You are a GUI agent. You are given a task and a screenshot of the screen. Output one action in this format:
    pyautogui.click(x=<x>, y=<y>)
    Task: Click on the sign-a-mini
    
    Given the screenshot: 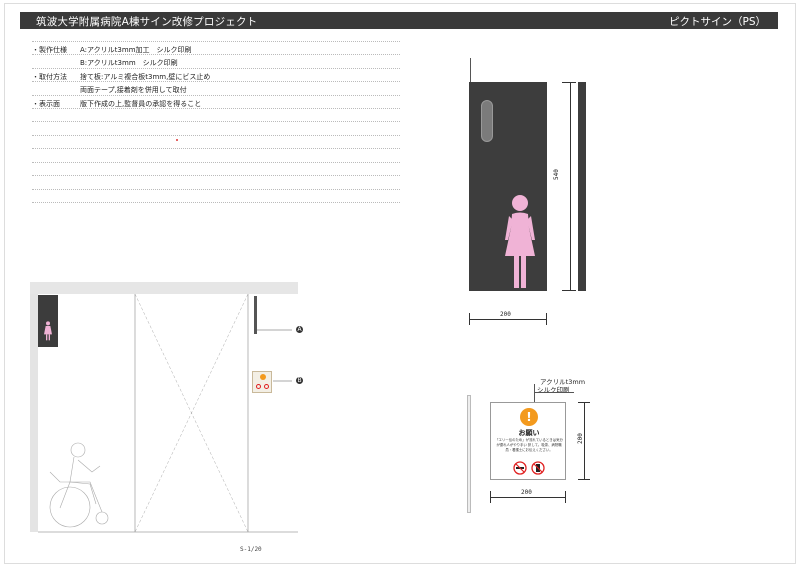 What is the action you would take?
    pyautogui.click(x=48, y=321)
    